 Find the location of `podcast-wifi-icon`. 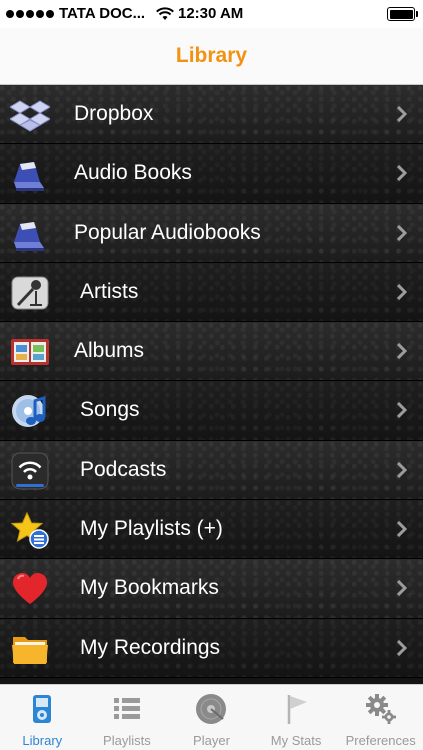

podcast-wifi-icon is located at coordinates (30, 471).